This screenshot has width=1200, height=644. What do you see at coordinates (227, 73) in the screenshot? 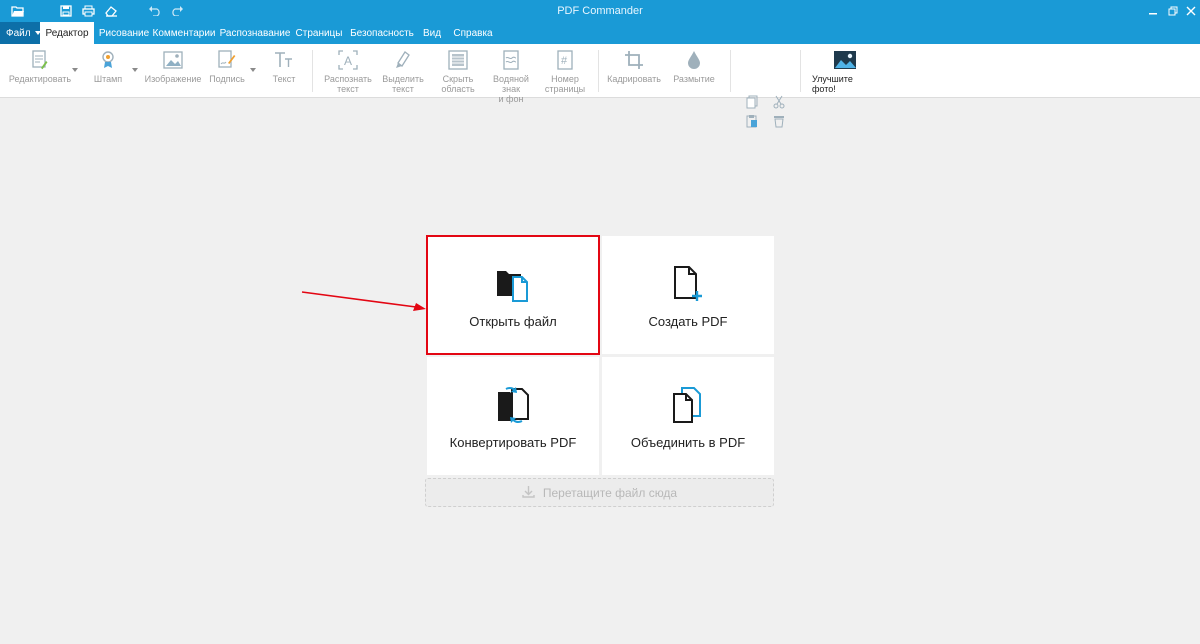
I see `sign-button: Подпись` at bounding box center [227, 73].